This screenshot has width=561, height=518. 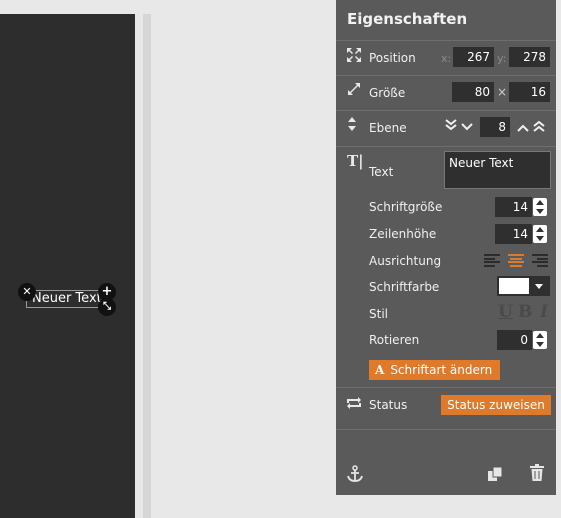 What do you see at coordinates (513, 234) in the screenshot?
I see `line-height-input: 14` at bounding box center [513, 234].